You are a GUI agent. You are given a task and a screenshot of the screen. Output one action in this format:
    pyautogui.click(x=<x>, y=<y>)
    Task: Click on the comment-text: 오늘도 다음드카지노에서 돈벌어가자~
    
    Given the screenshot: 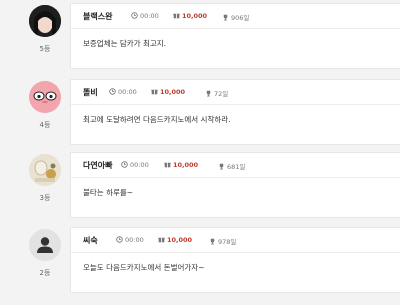 What is the action you would take?
    pyautogui.click(x=144, y=267)
    